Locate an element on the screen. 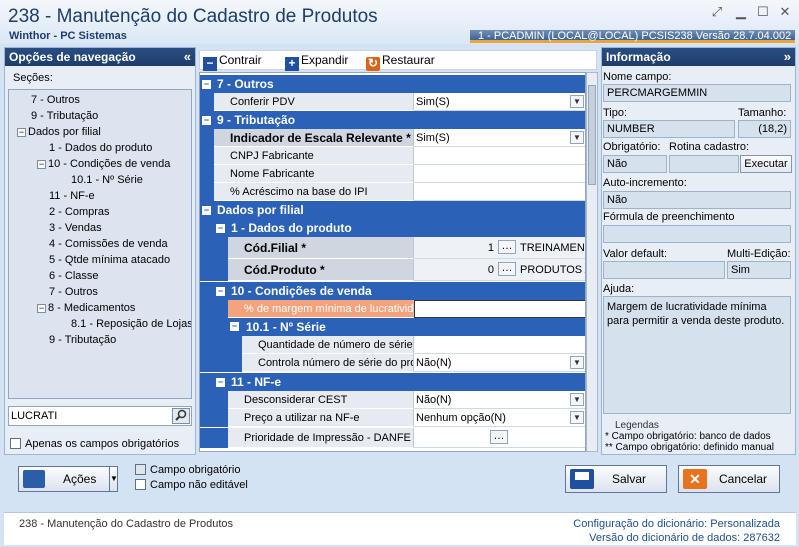 This screenshot has height=547, width=799. collapse-label: Contrair is located at coordinates (240, 60).